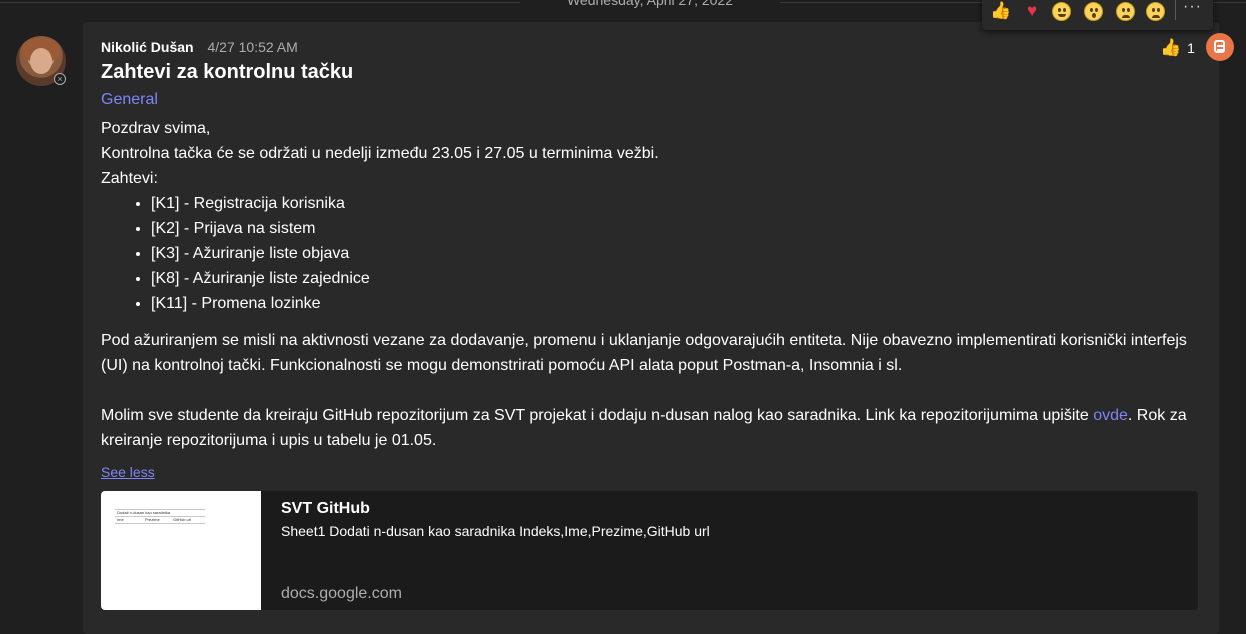  What do you see at coordinates (676, 278) in the screenshot?
I see `requirement-item: [K8] - Ažuriranje liste zajednice` at bounding box center [676, 278].